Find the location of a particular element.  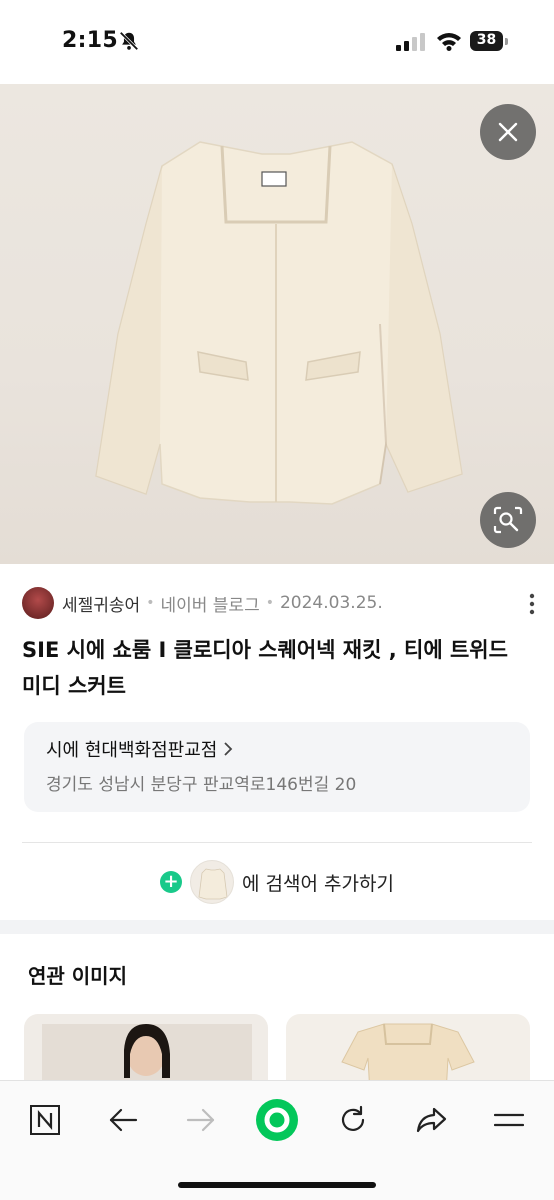

jacket-thumbnail is located at coordinates (212, 882).